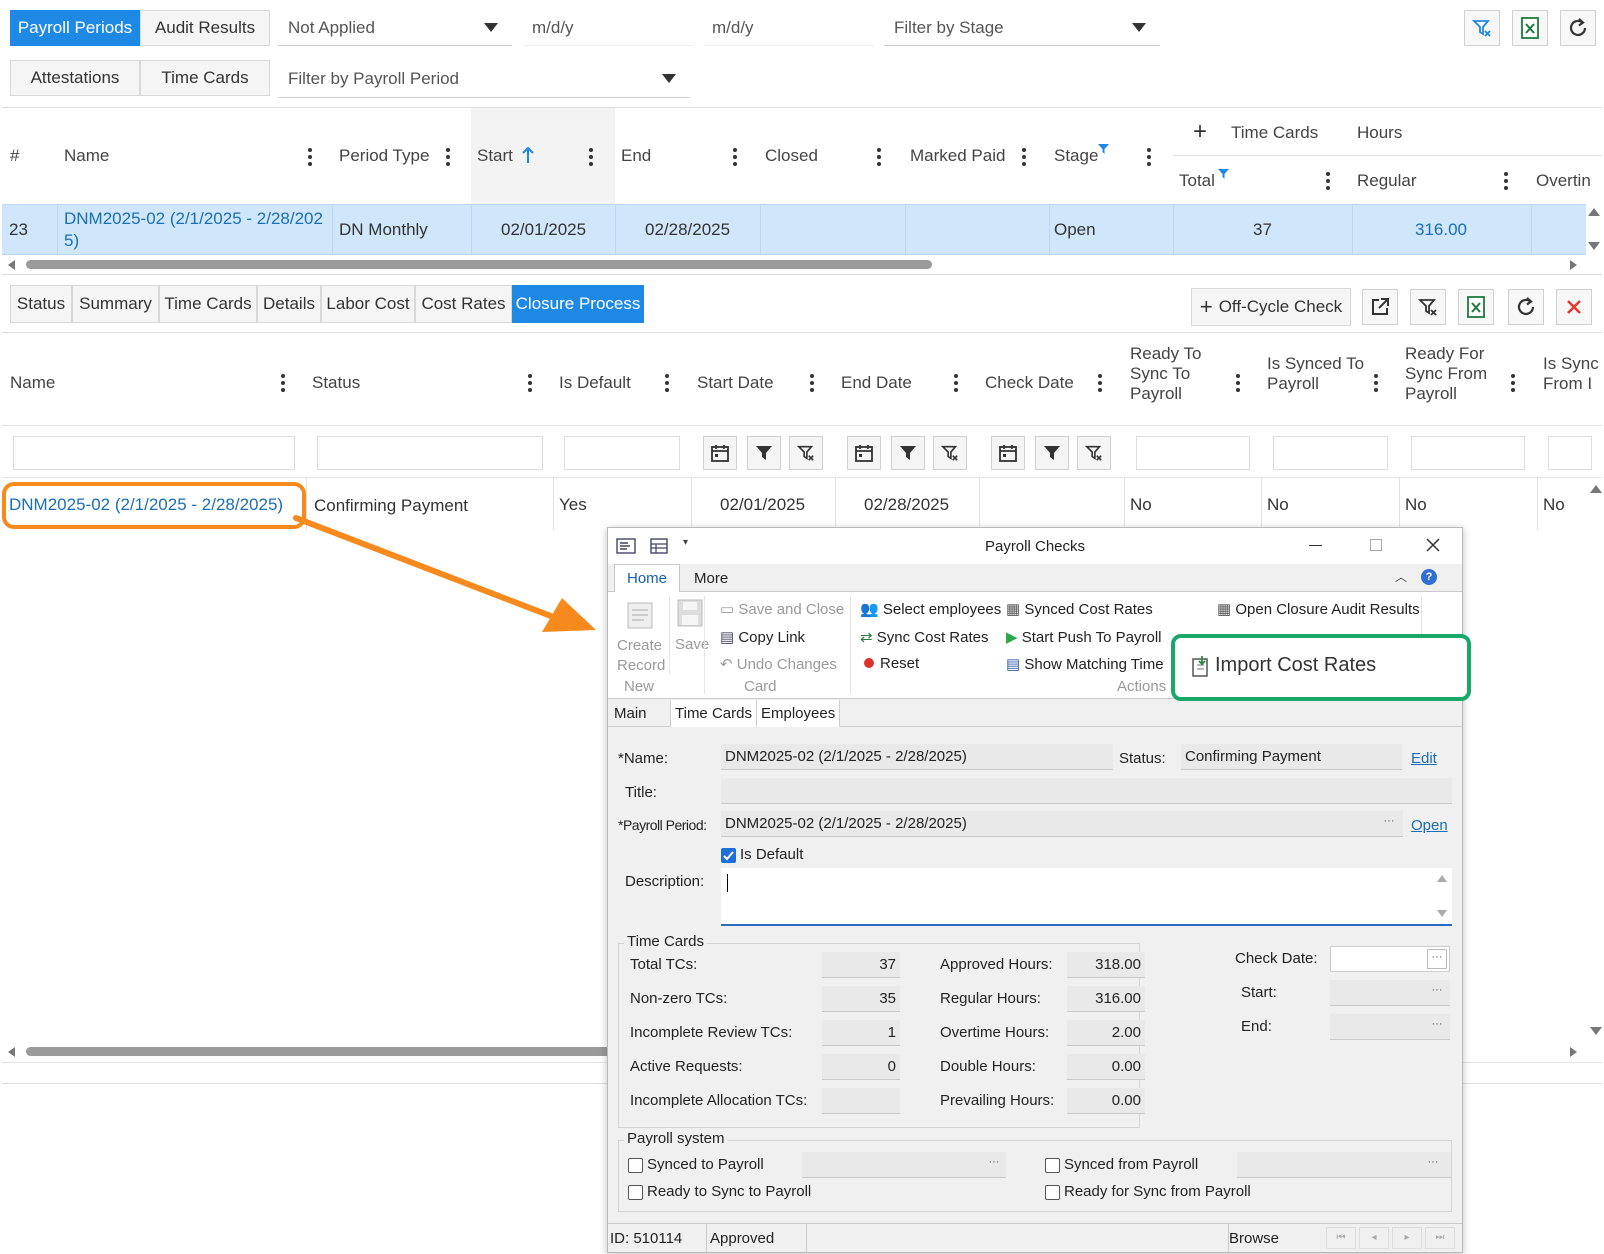 The image size is (1604, 1254). What do you see at coordinates (1341, 1238) in the screenshot?
I see `first-record-button: ⏮` at bounding box center [1341, 1238].